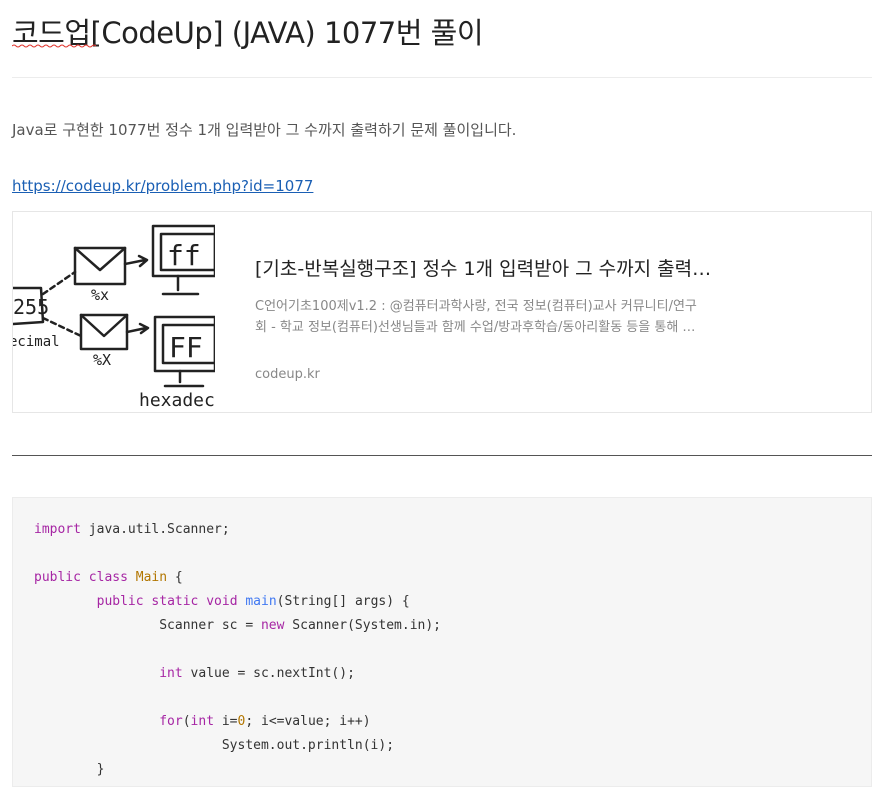 This screenshot has width=890, height=787. I want to click on code-text: java.util.Scanner;, so click(155, 529).